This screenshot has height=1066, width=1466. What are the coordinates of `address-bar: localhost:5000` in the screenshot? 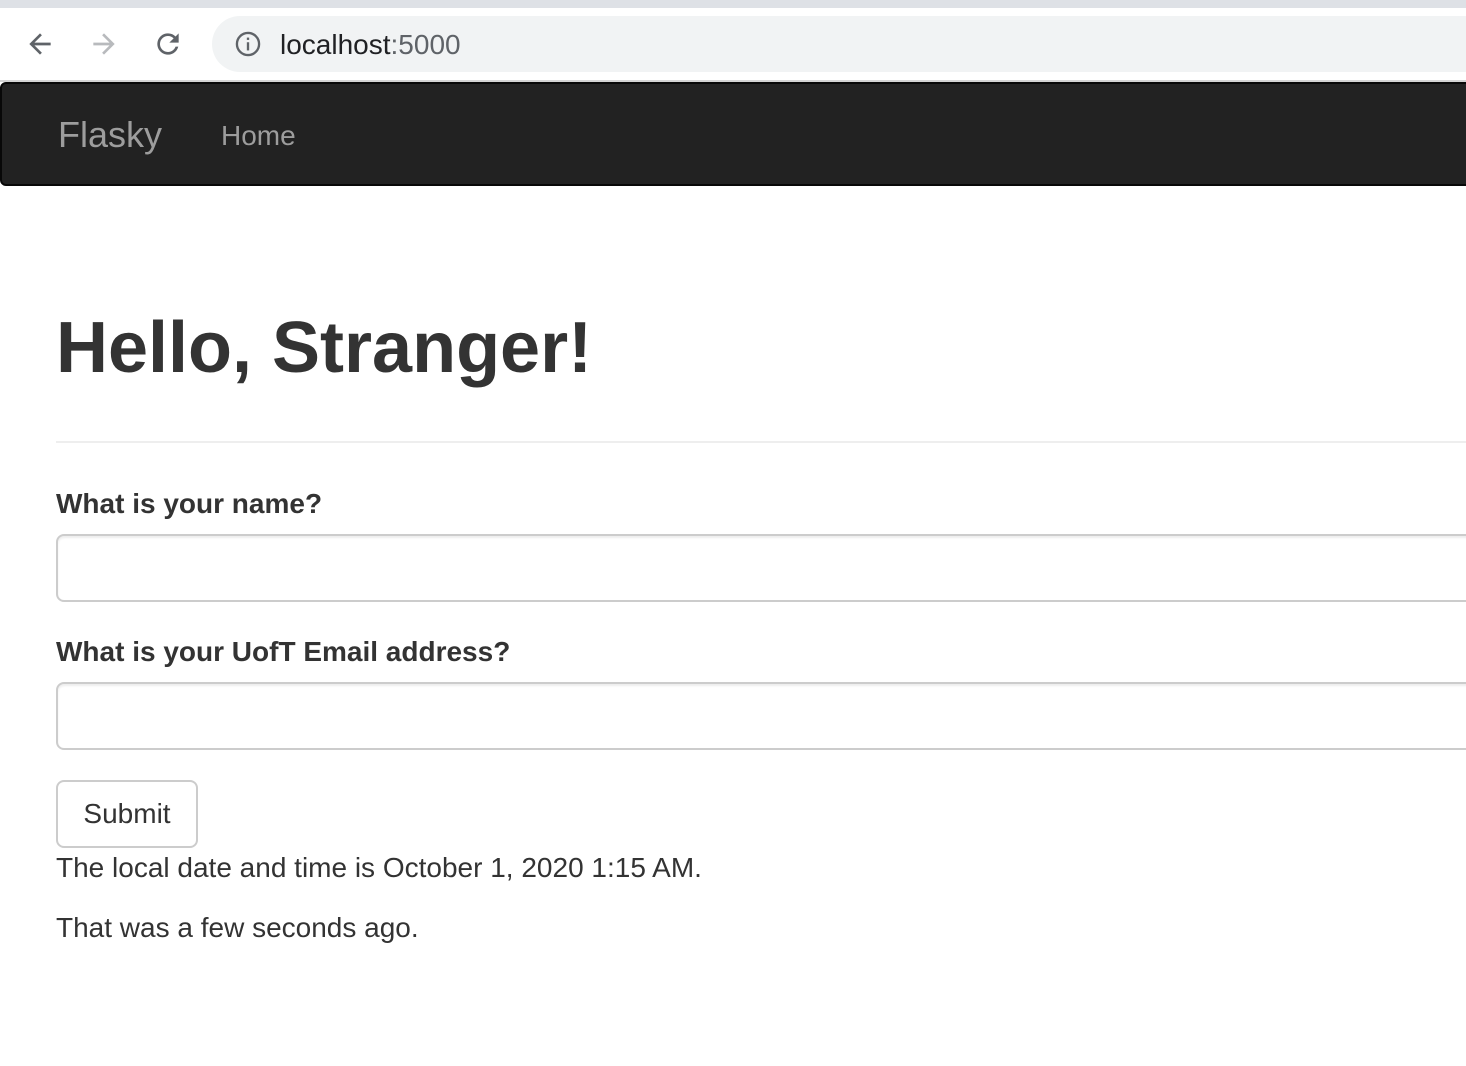 It's located at (839, 44).